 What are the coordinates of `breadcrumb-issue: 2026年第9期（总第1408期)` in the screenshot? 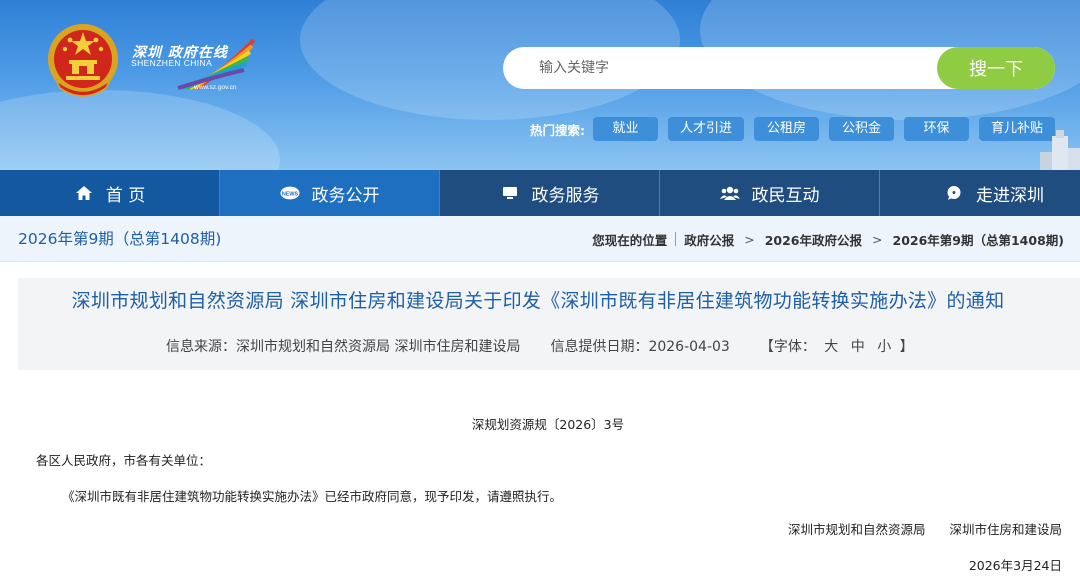 It's located at (979, 239).